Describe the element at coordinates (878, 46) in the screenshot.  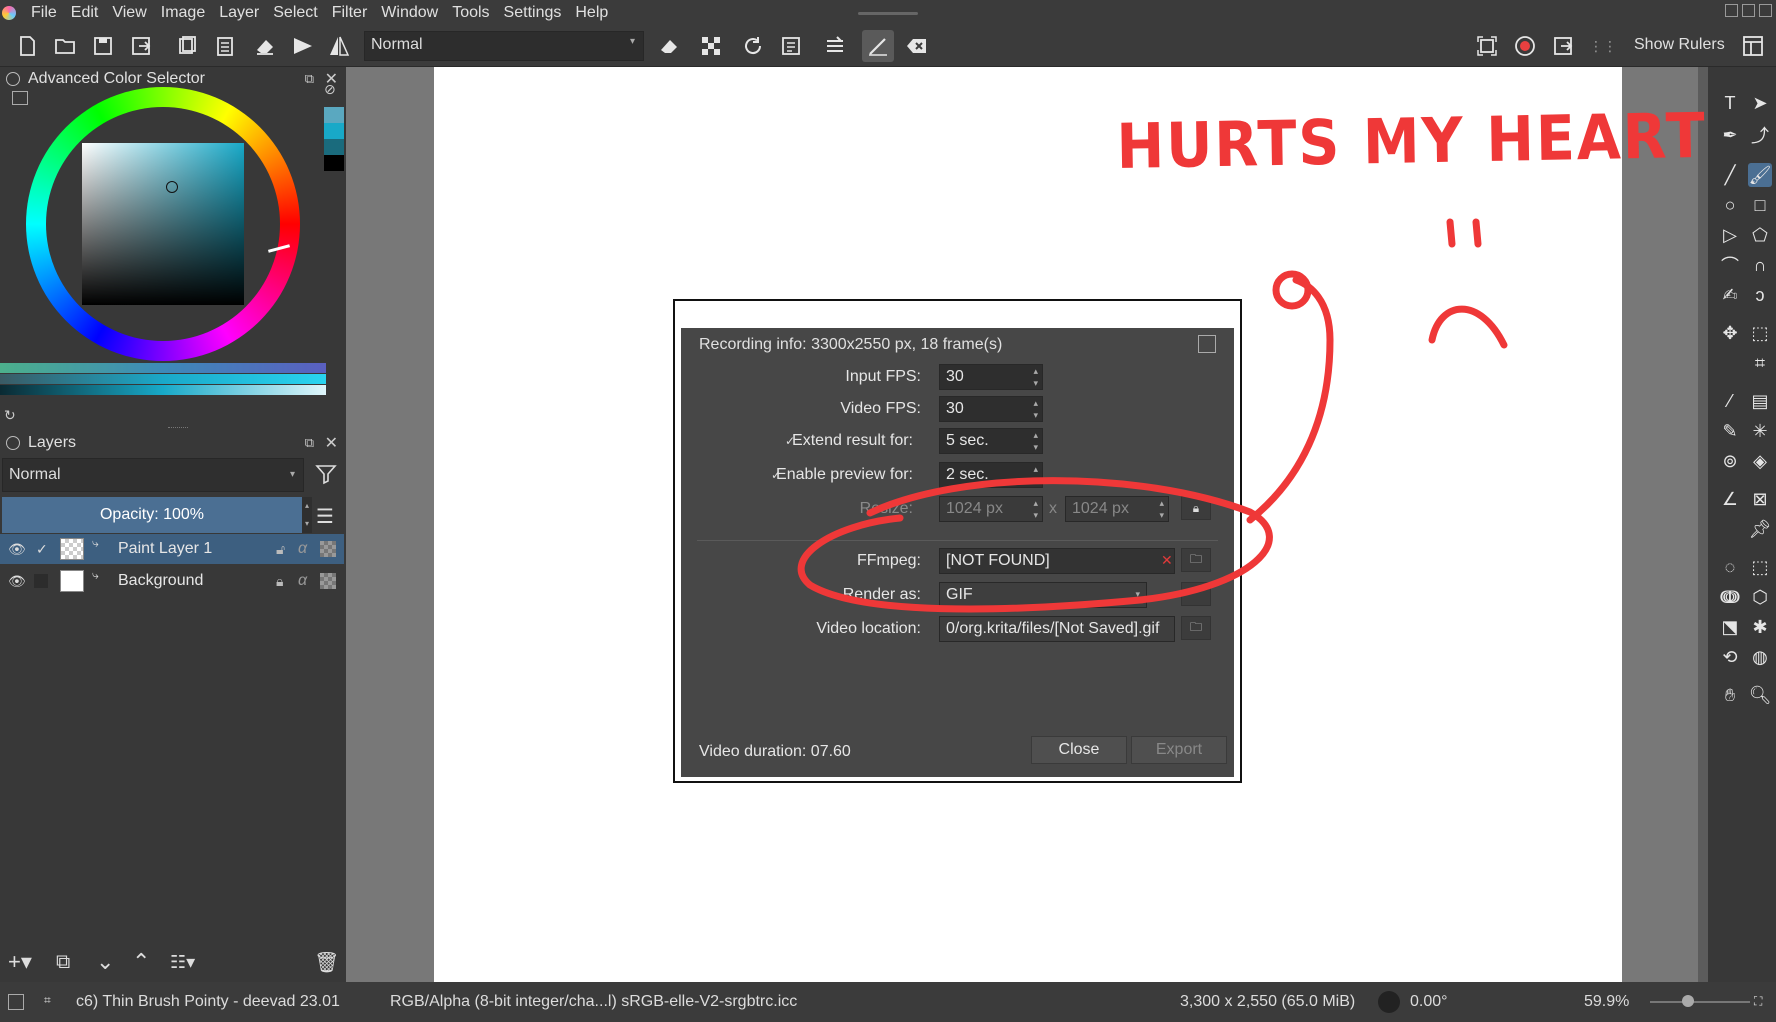
I see `brush-preview-icon` at that location.